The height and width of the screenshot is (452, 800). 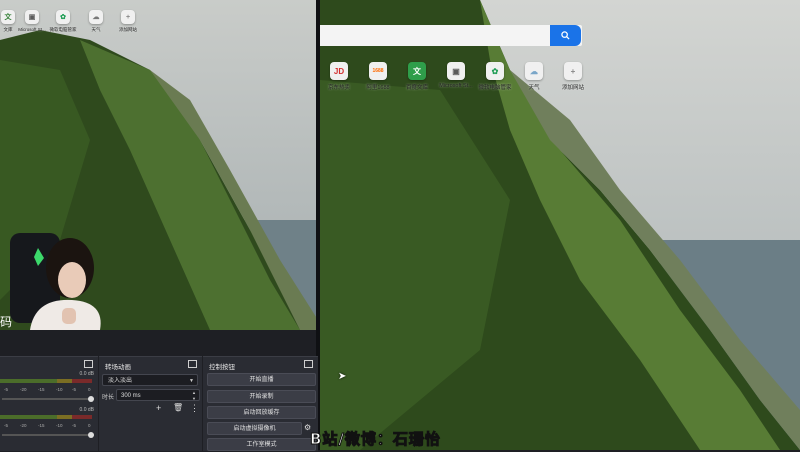 What do you see at coordinates (378, 71) in the screenshot?
I see `alibaba-icon: 1688` at bounding box center [378, 71].